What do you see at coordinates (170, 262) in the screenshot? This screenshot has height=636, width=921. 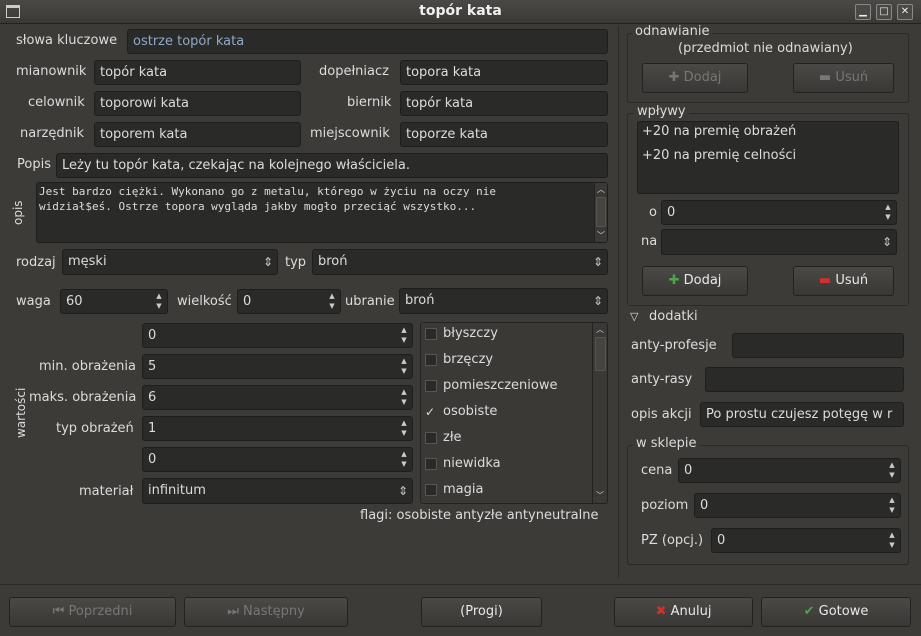 I see `rodzaj-select: męski ⇕` at bounding box center [170, 262].